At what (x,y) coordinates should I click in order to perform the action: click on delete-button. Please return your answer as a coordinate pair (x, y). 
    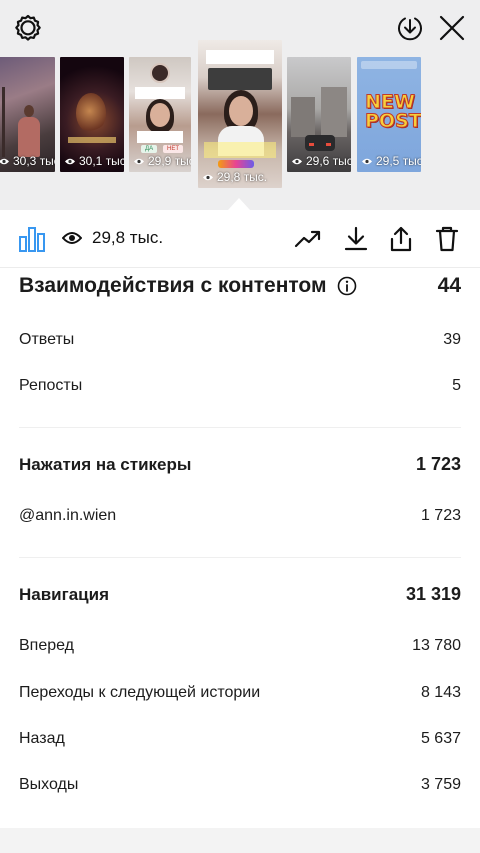
    Looking at the image, I should click on (447, 239).